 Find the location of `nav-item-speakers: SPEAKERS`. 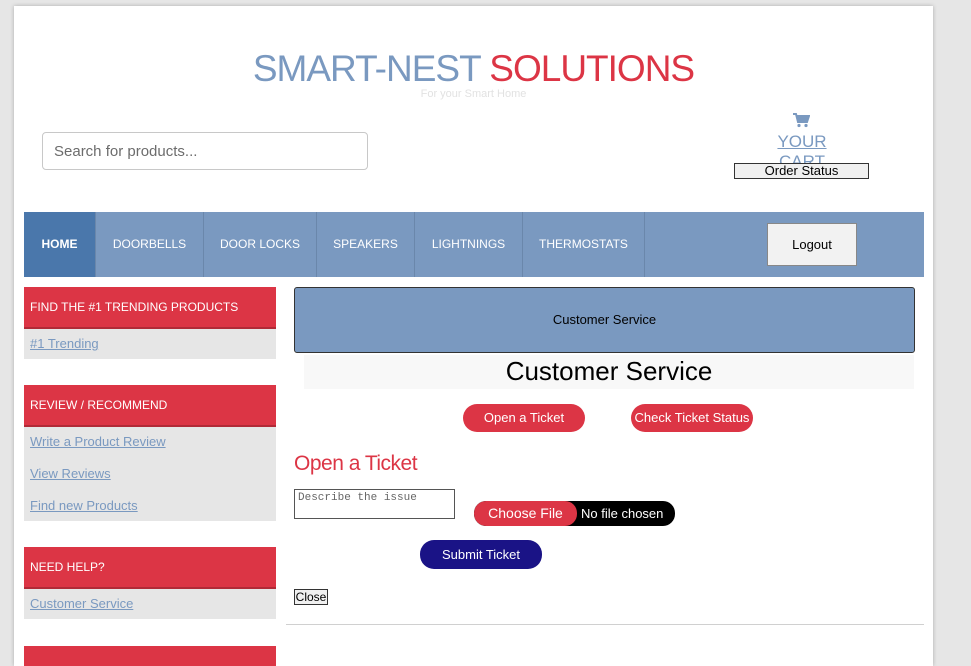

nav-item-speakers: SPEAKERS is located at coordinates (366, 244).